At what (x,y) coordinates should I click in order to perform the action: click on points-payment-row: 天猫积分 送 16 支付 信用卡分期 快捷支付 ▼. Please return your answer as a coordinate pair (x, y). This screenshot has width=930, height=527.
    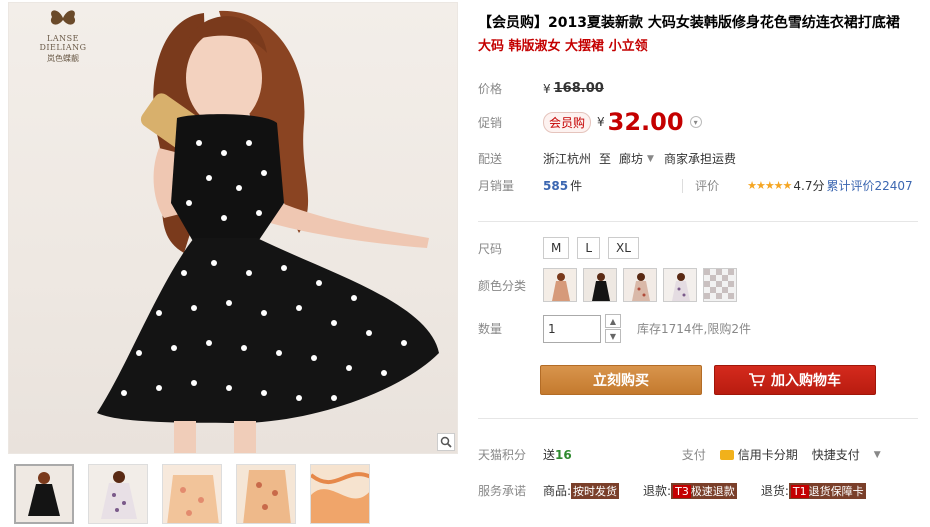
    Looking at the image, I should click on (679, 454).